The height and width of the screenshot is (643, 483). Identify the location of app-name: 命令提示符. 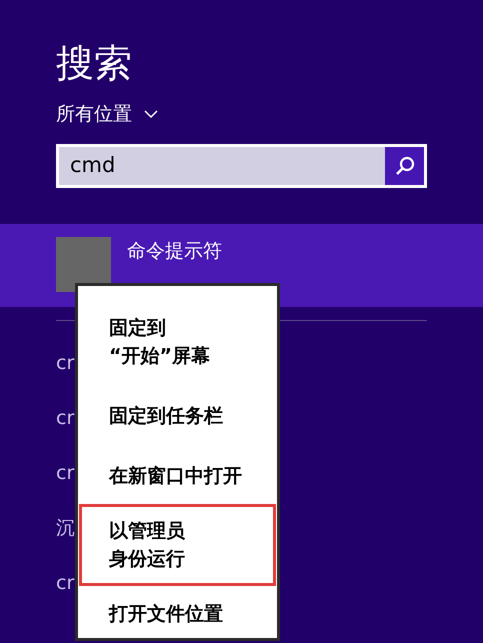
(174, 251).